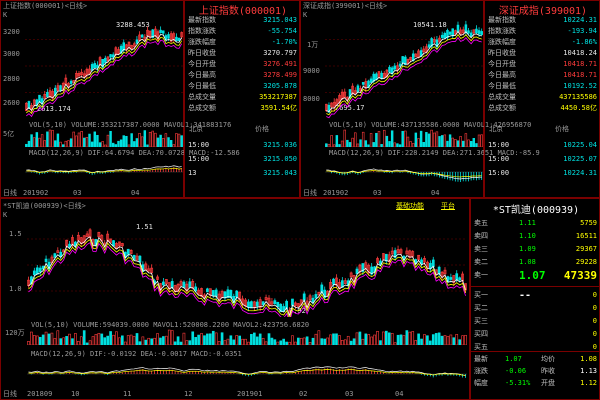 This screenshot has width=600, height=400. Describe the element at coordinates (345, 6) in the screenshot. I see `sz-tab-label: 深证成指(399001)<日线>` at that location.